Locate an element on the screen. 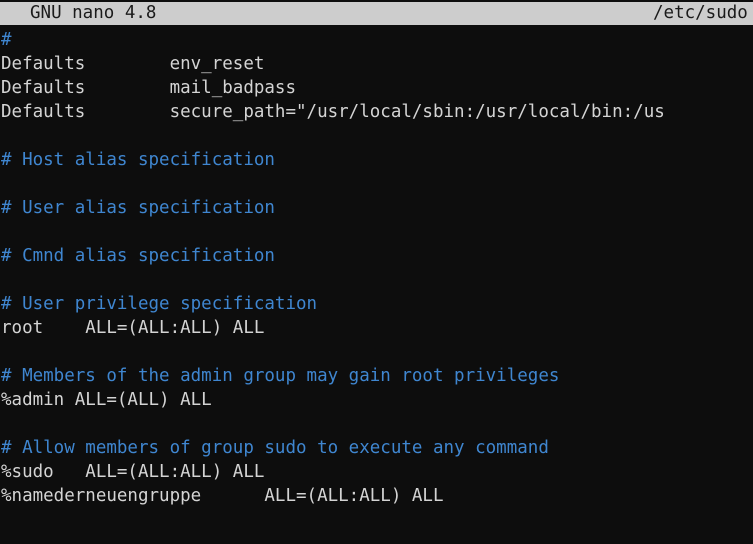 The width and height of the screenshot is (753, 544). title-bar-inner: GNU nano 4.8 /etc/sudo is located at coordinates (376, 13).